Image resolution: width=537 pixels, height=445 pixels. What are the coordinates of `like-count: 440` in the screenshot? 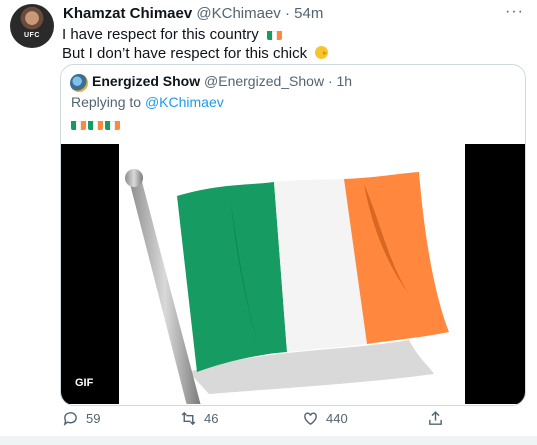 It's located at (337, 418).